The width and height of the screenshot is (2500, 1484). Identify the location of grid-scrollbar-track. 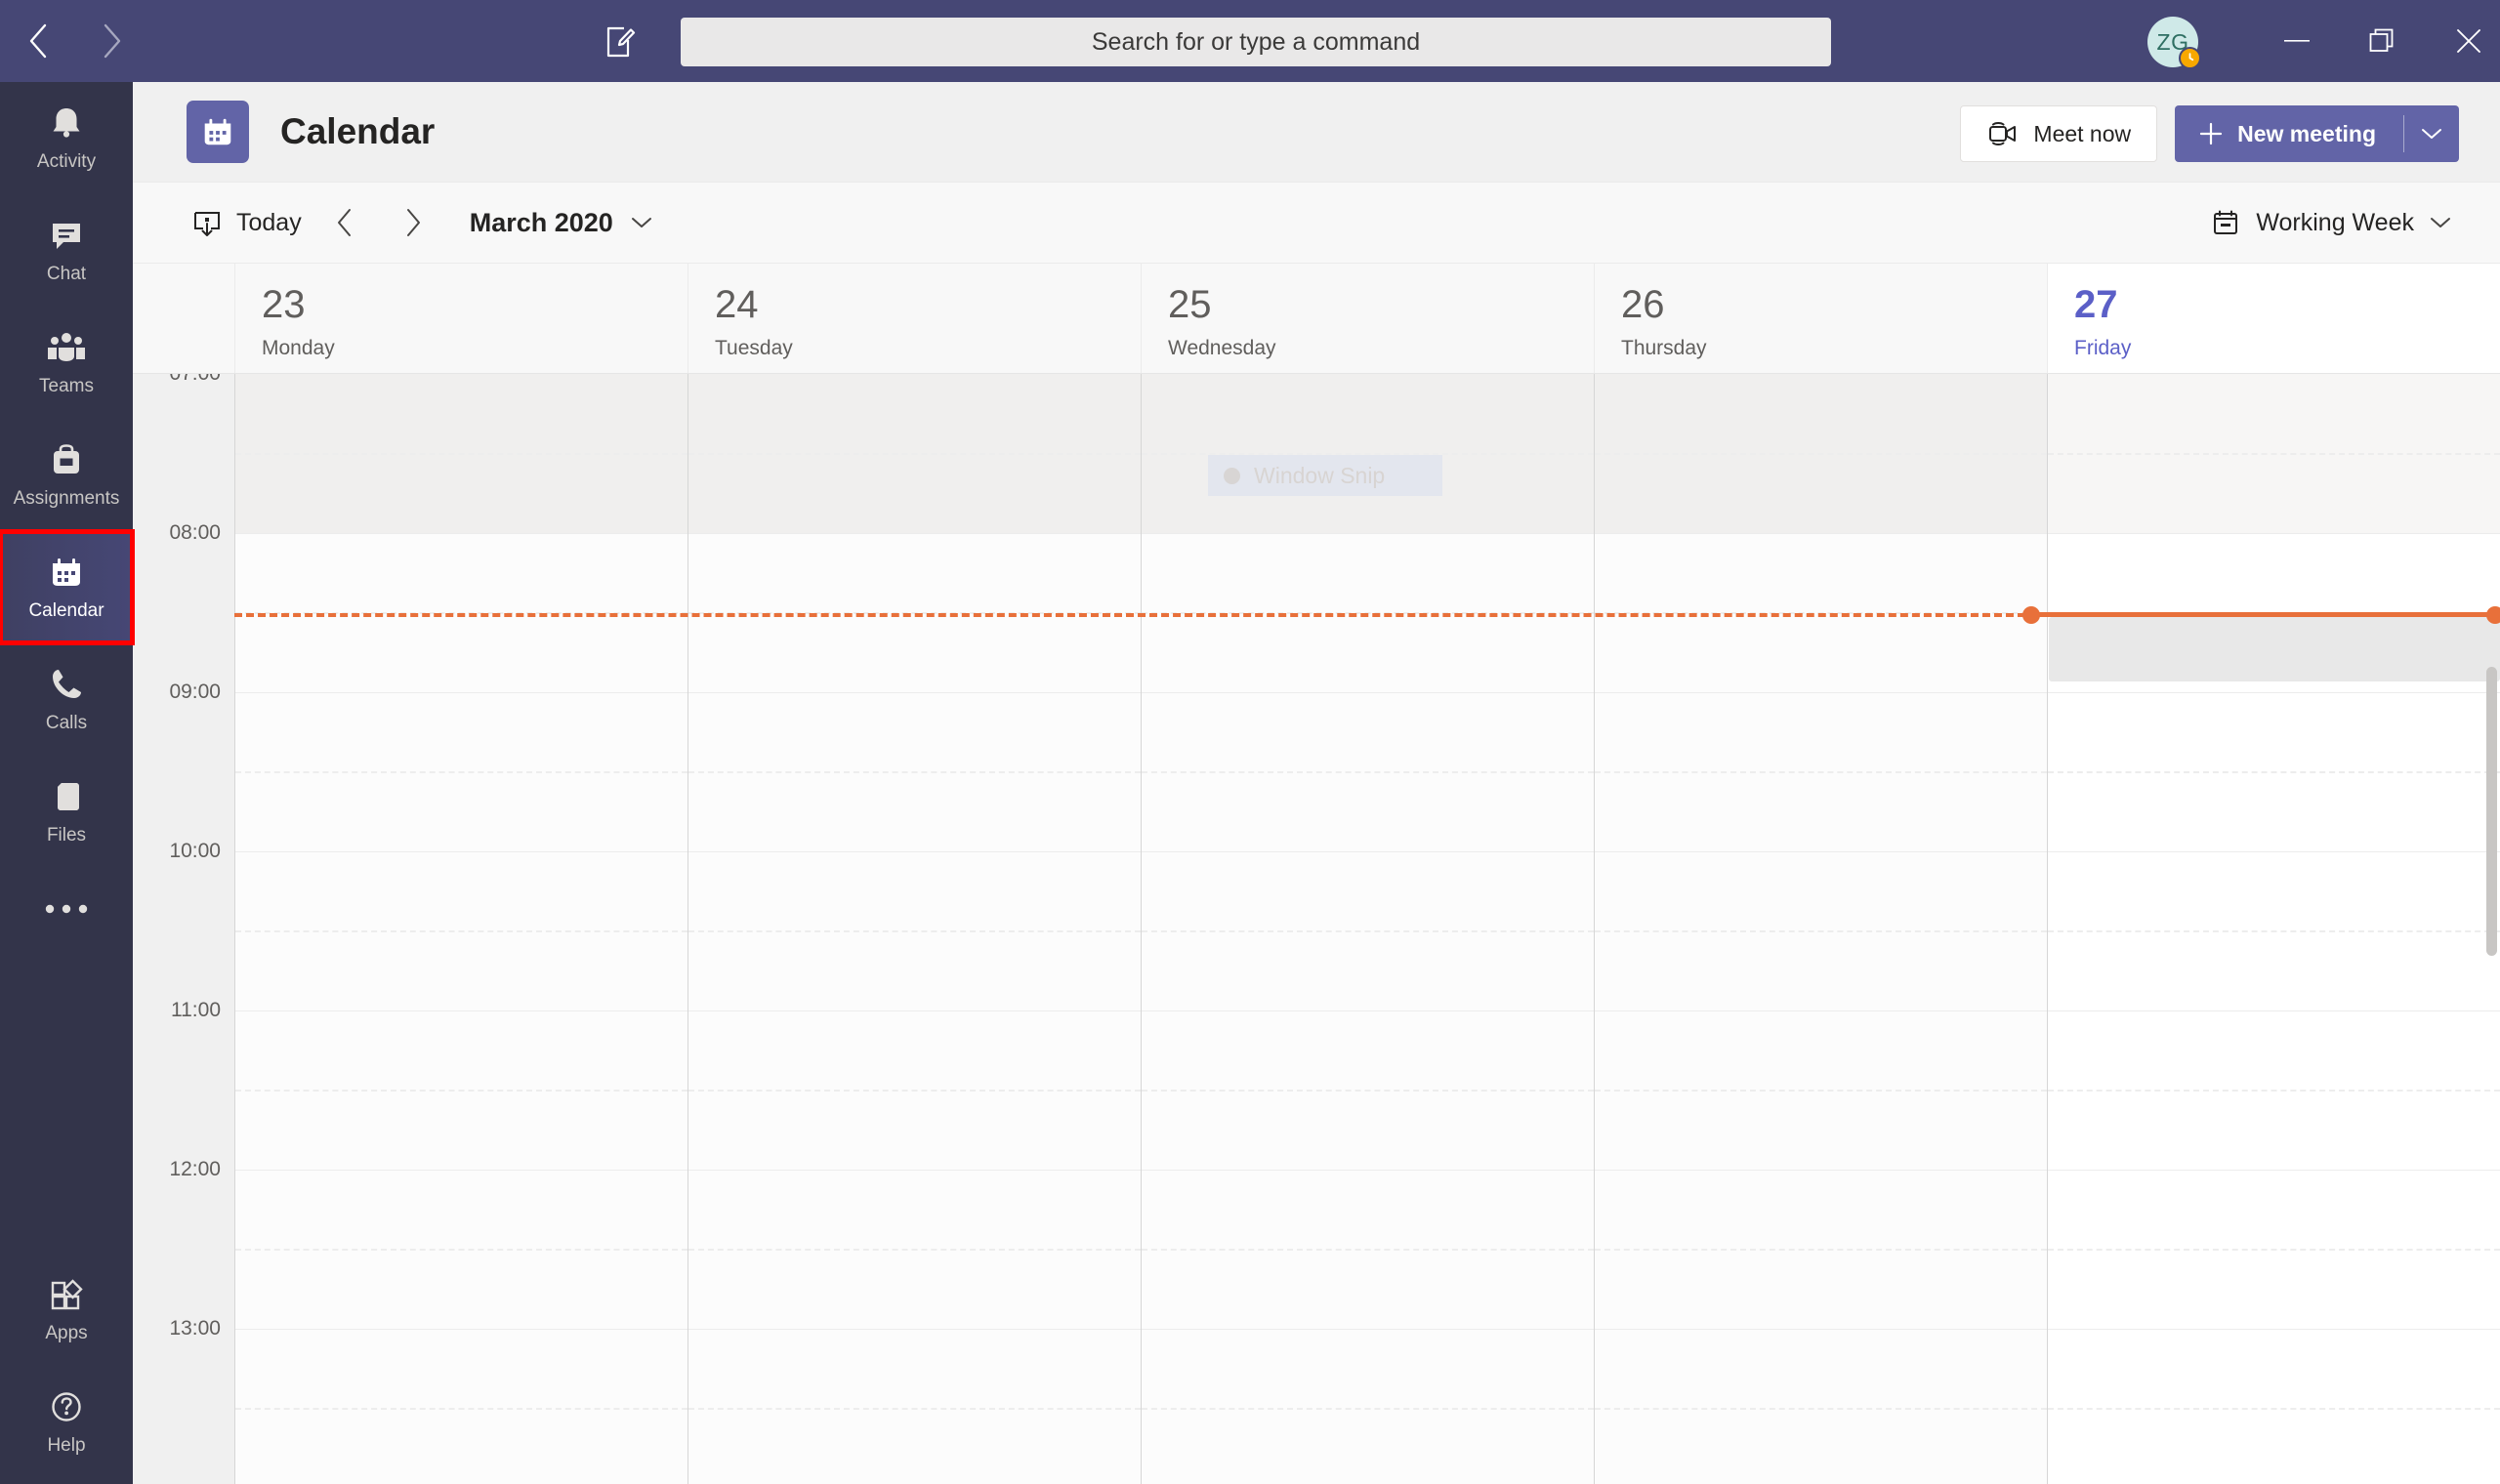
(2492, 929).